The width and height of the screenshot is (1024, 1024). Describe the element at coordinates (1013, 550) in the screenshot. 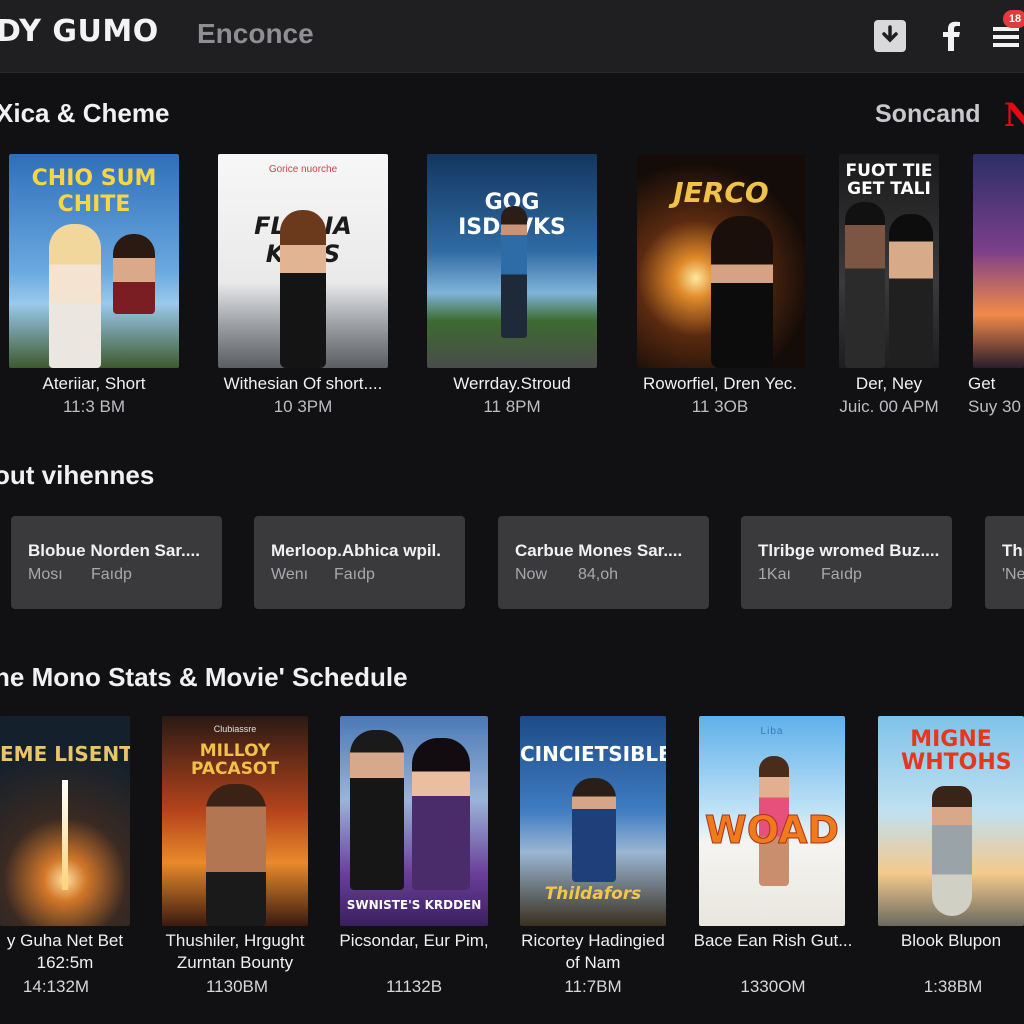

I see `card-title: Thı` at that location.